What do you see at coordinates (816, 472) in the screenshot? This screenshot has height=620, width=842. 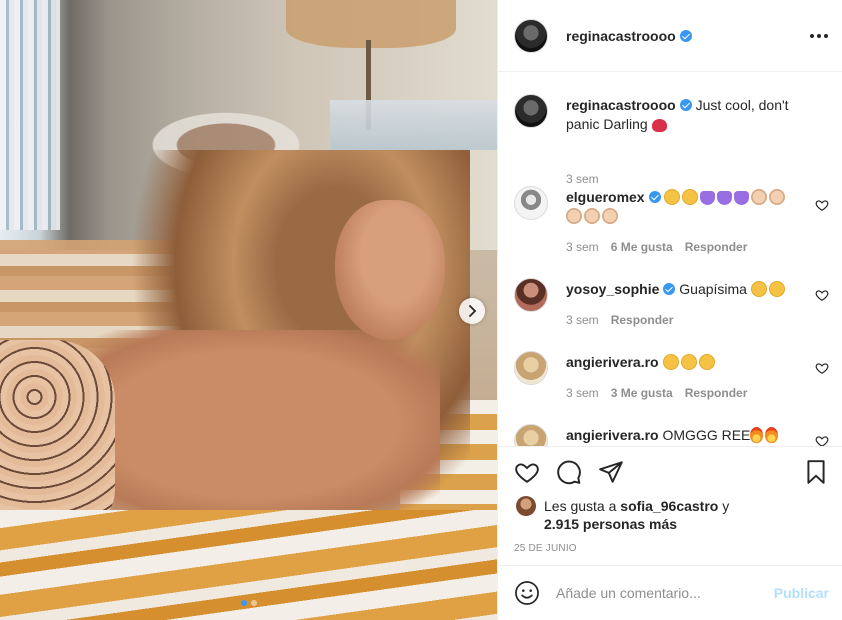 I see `save-bookmark-icon` at bounding box center [816, 472].